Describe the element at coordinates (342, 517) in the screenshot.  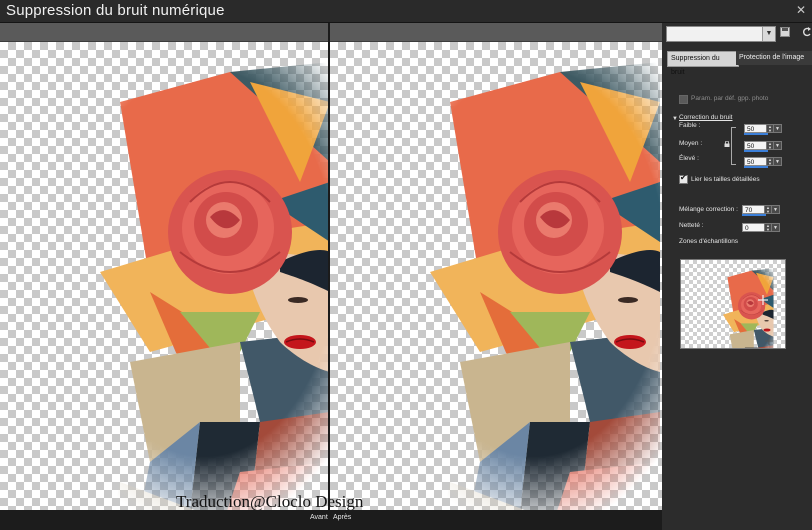
I see `after-label: Après` at that location.